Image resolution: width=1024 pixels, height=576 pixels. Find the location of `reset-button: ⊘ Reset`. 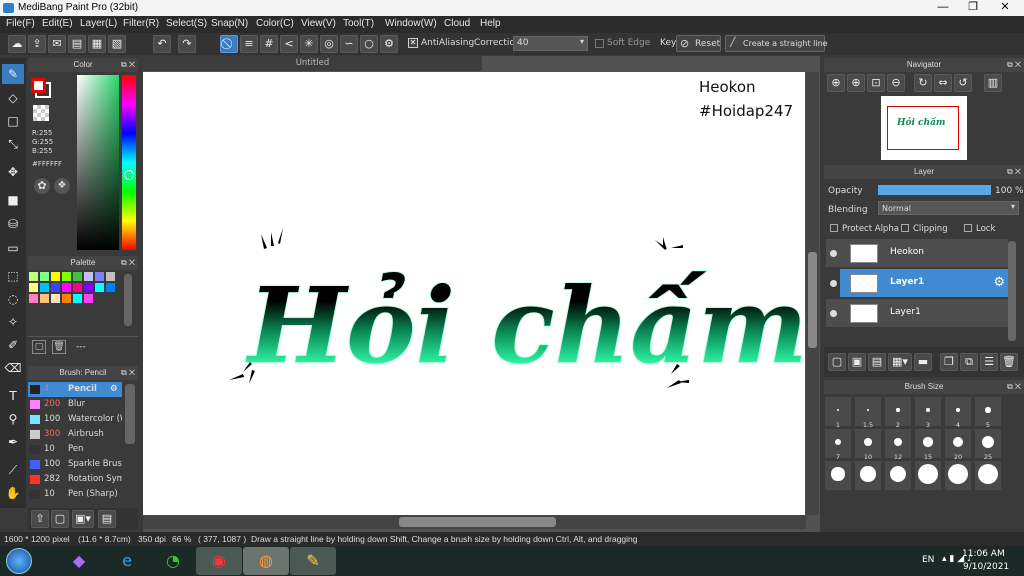

reset-button: ⊘ Reset is located at coordinates (698, 43).